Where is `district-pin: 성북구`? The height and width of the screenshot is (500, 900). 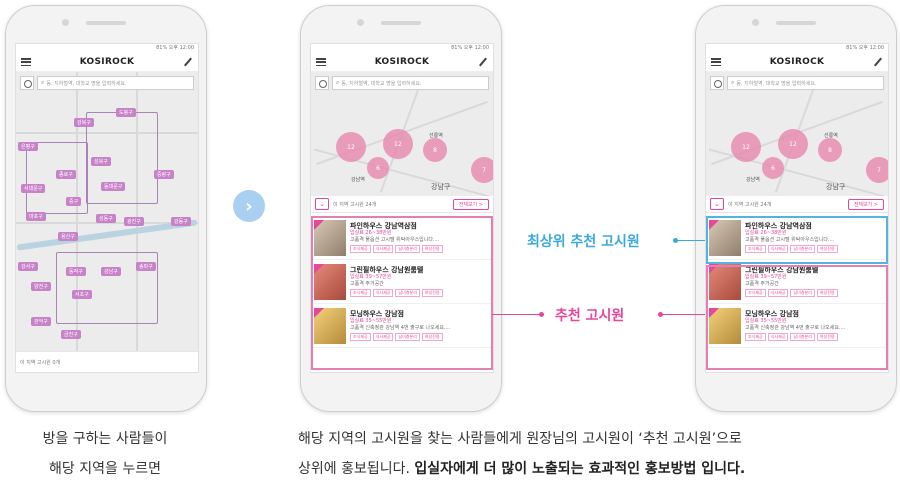
district-pin: 성북구 is located at coordinates (101, 161).